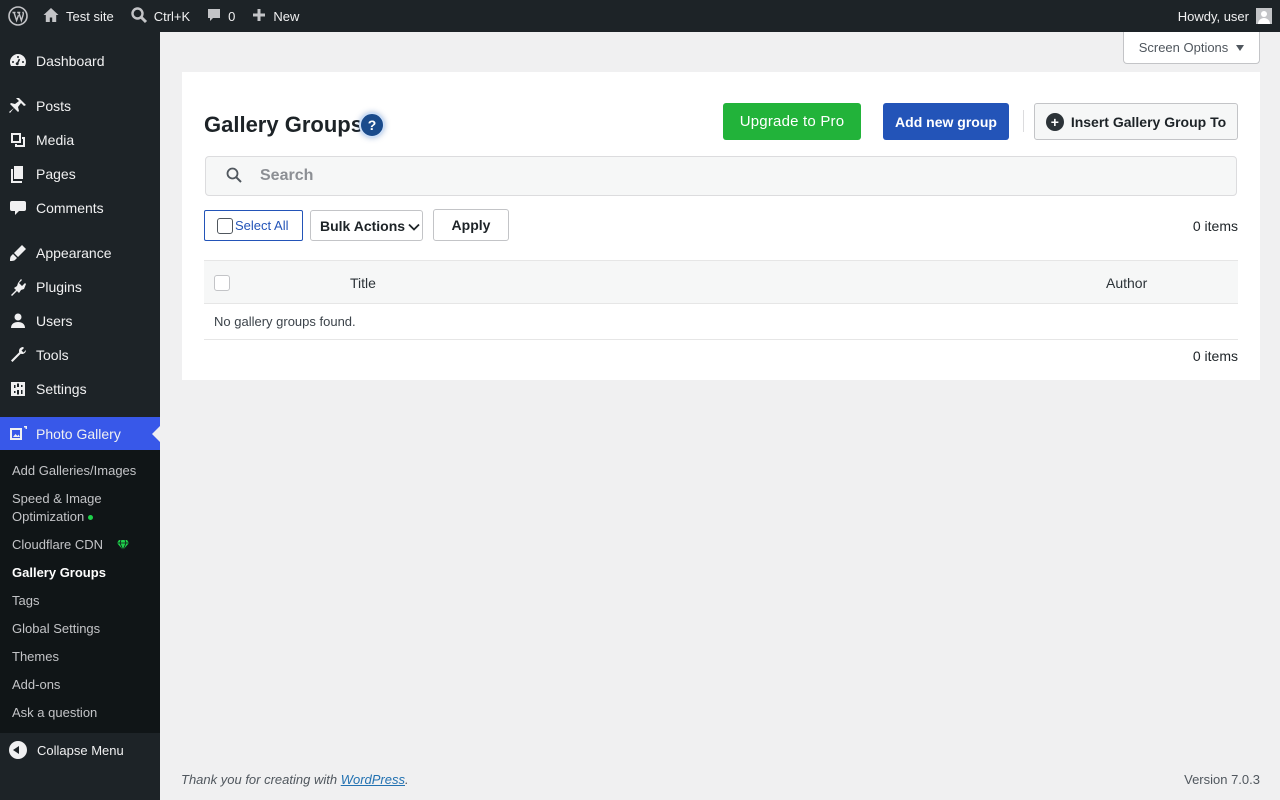 The image size is (1280, 800). I want to click on sidebar-item-plugins: Plugins, so click(80, 287).